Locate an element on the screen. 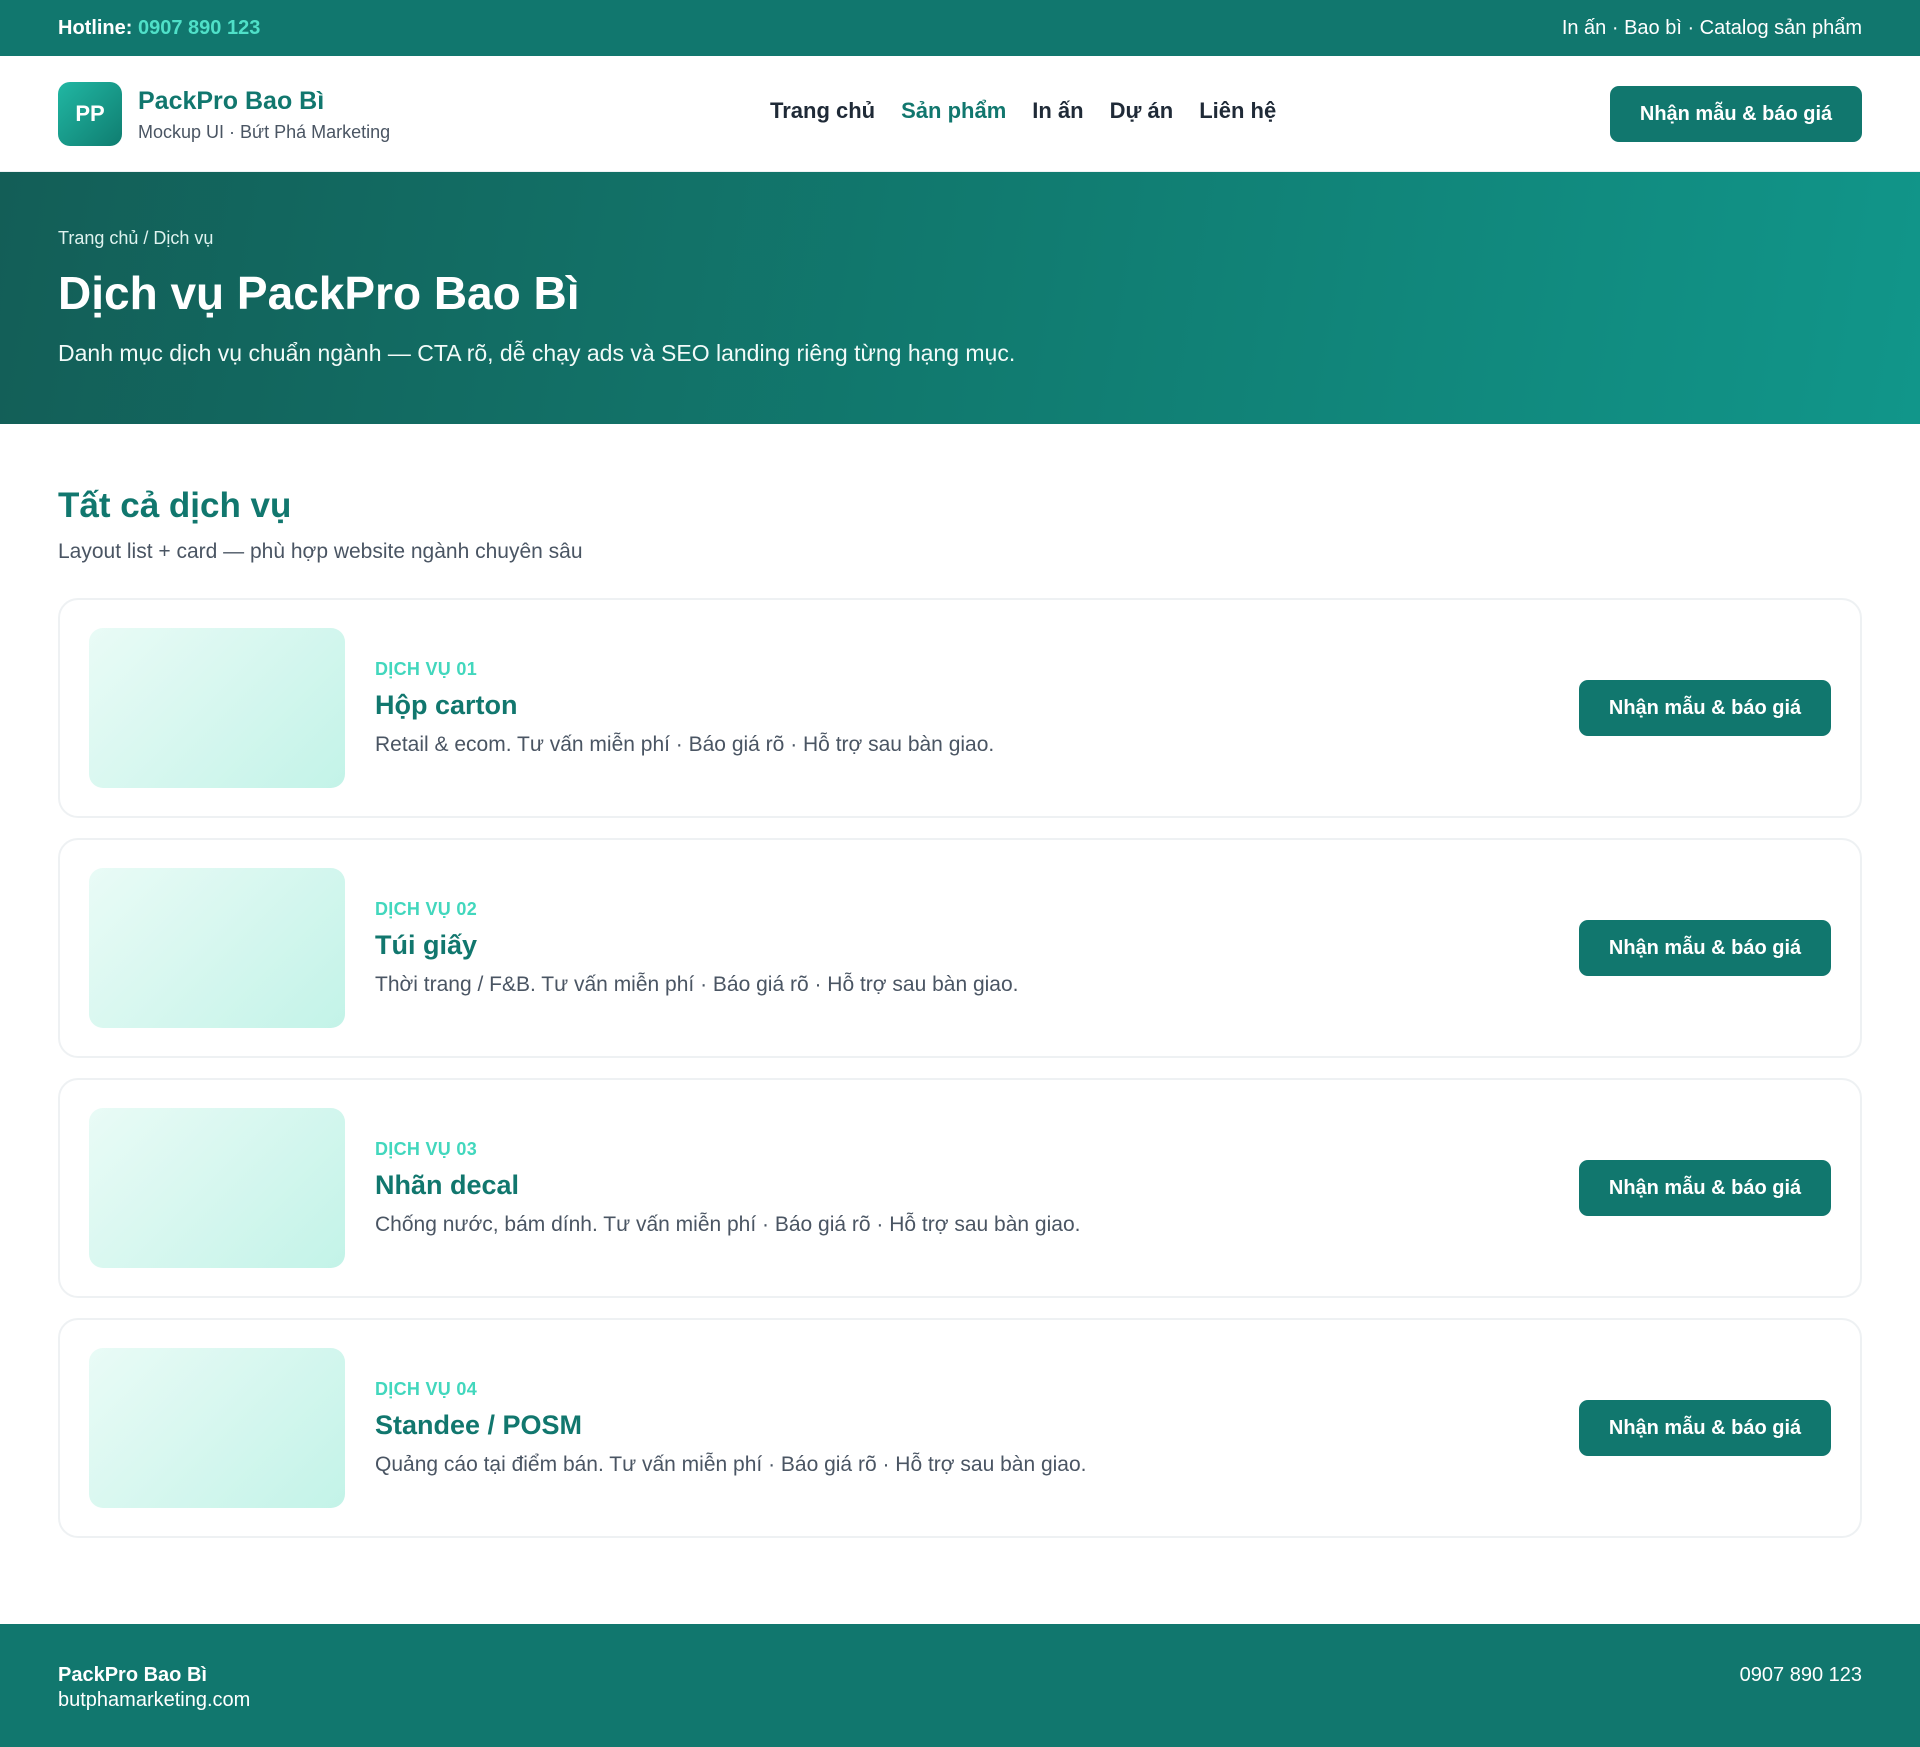  header-cta-button: Nhận mẫu & báo giá is located at coordinates (1736, 114).